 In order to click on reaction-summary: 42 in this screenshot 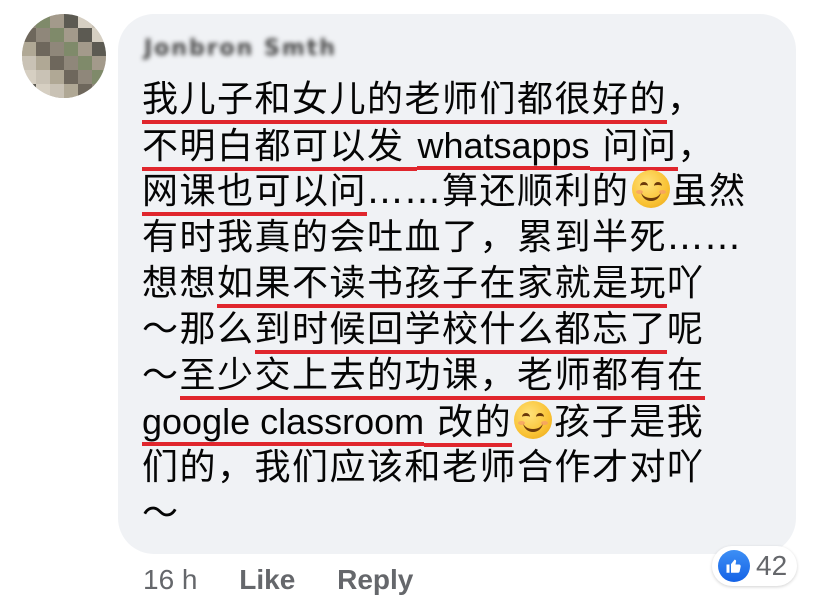, I will do `click(755, 566)`.